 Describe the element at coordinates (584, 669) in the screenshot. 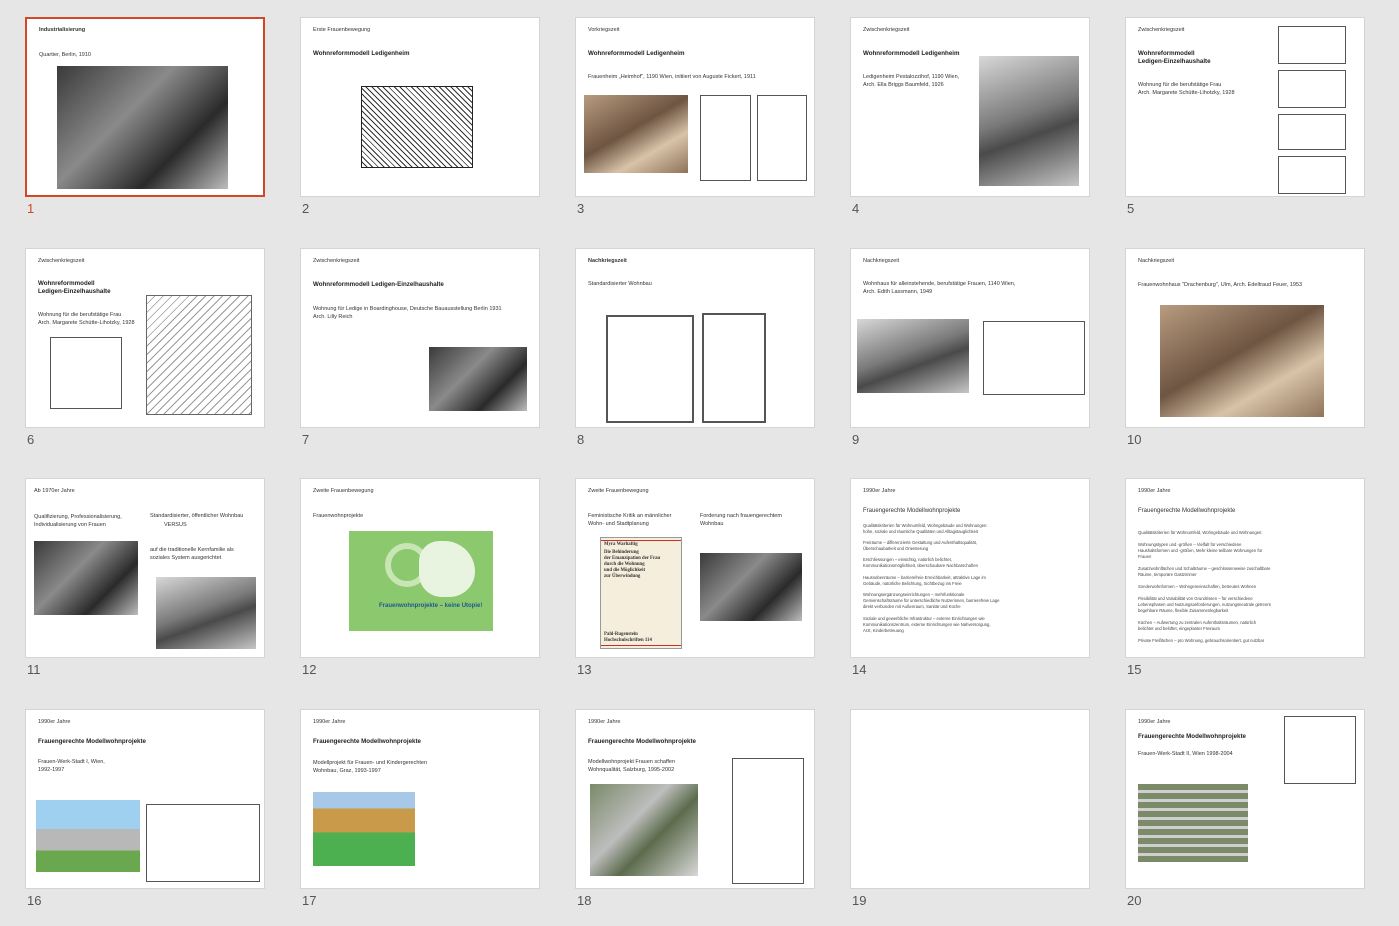

I see `slide-number: 13` at that location.